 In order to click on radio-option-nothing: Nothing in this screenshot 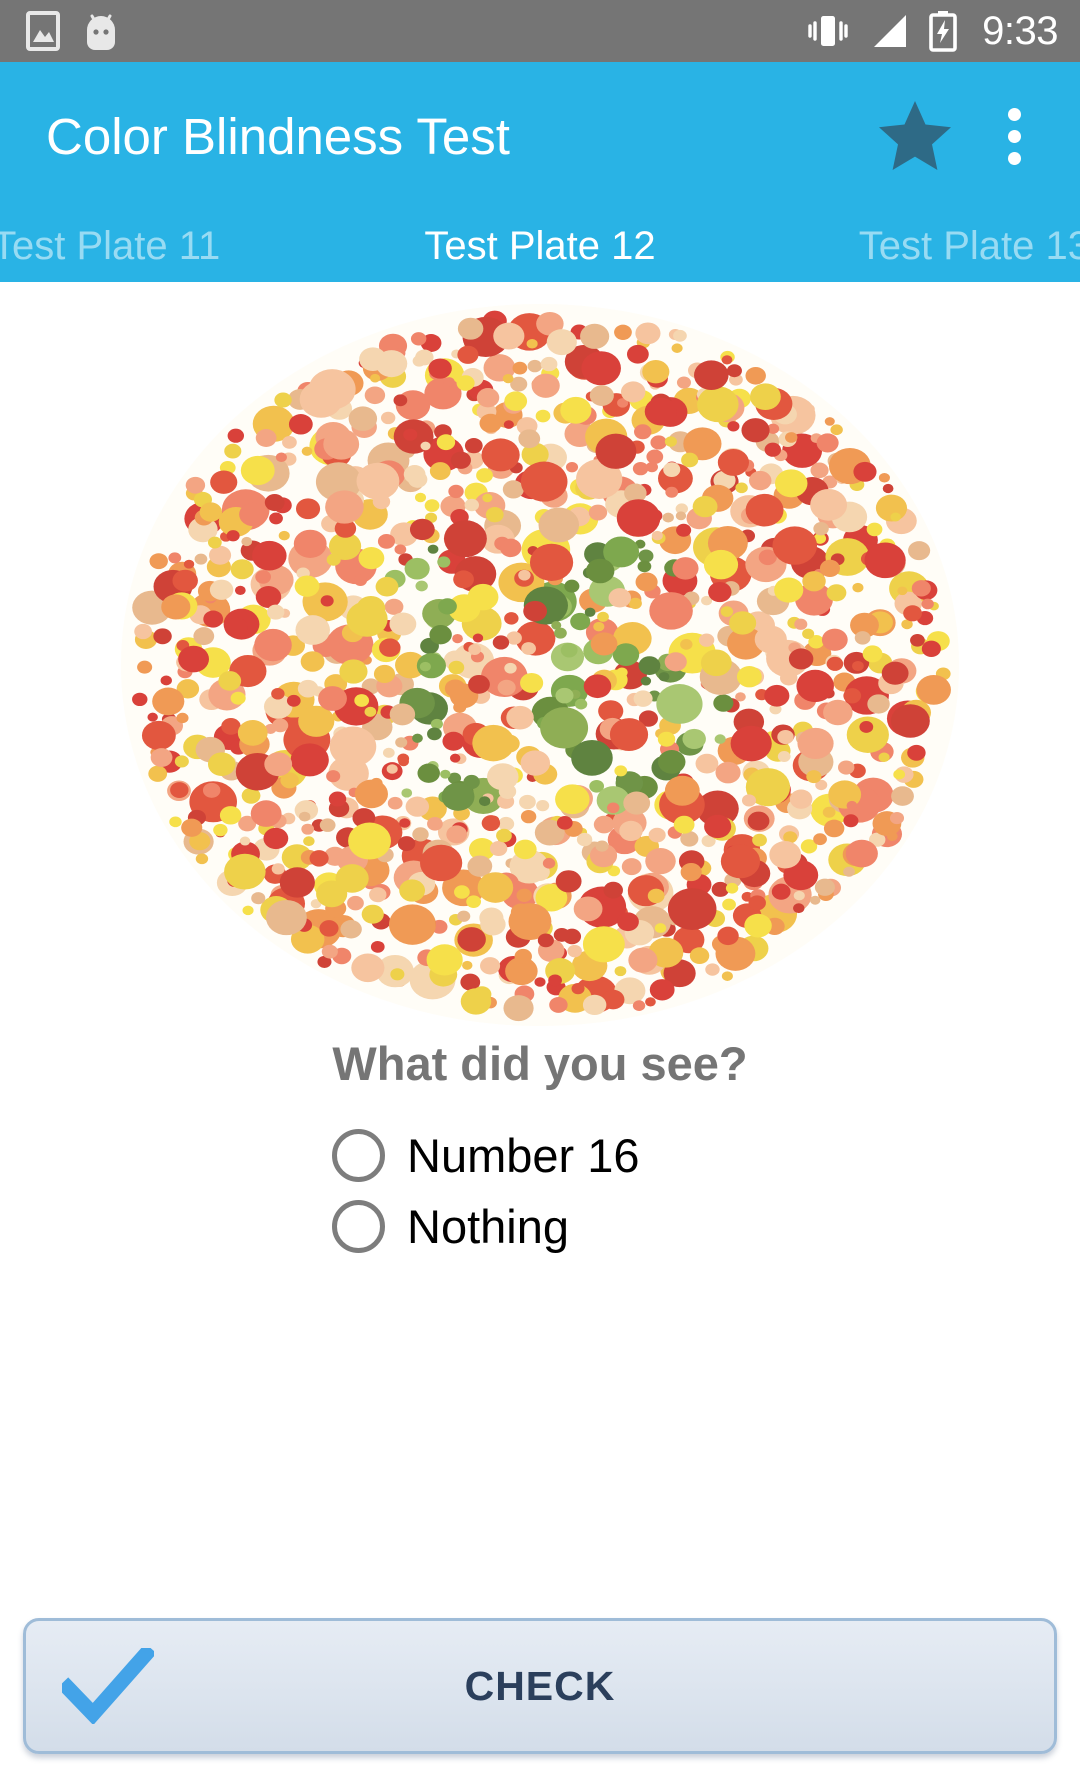, I will do `click(450, 1226)`.